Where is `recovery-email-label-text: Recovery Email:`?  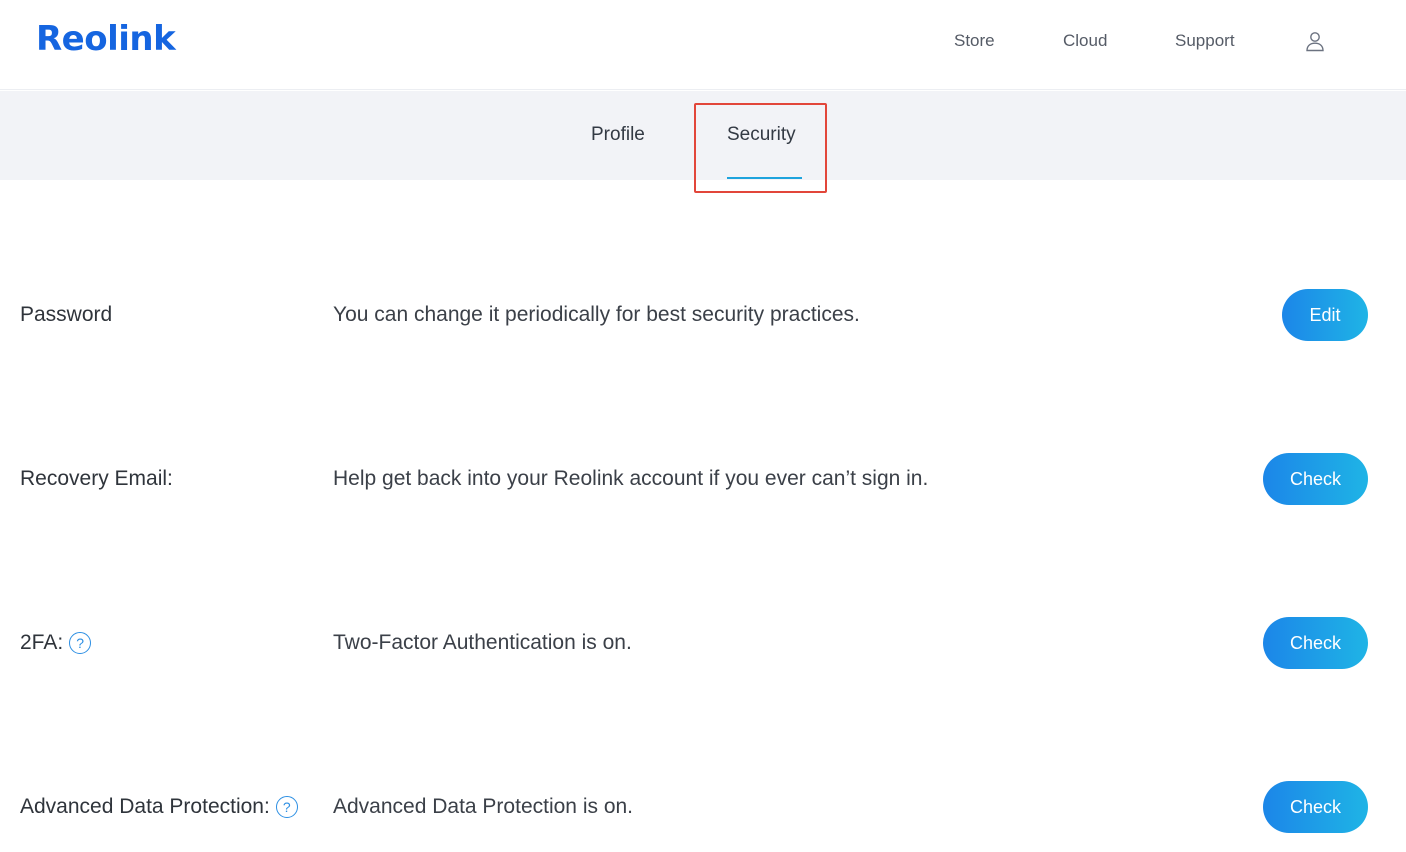
recovery-email-label-text: Recovery Email: is located at coordinates (96, 478).